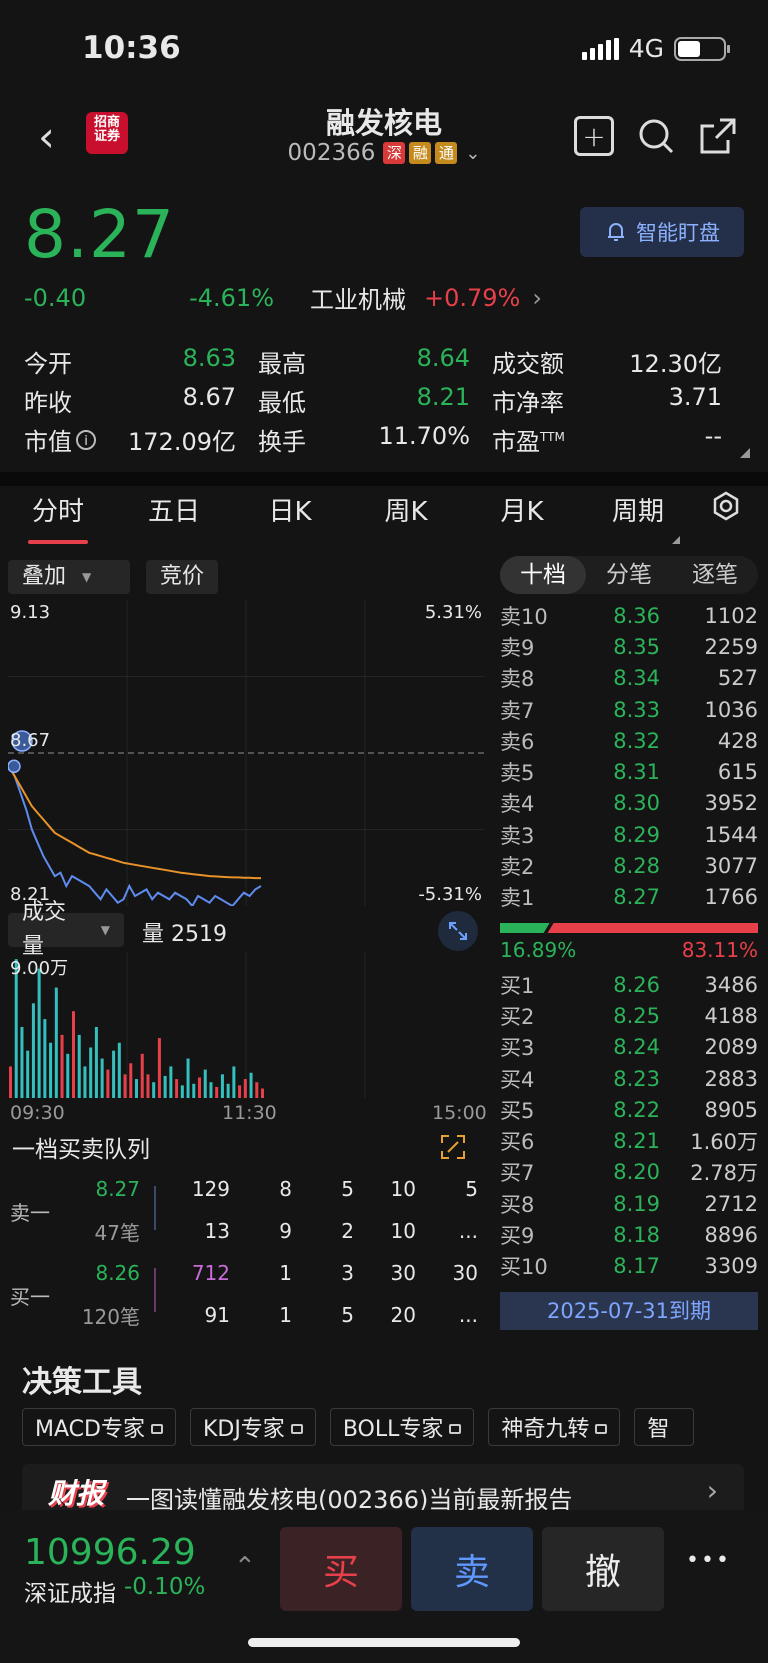 The height and width of the screenshot is (1663, 768). I want to click on overlay-dropdown: 叠加 ▼, so click(69, 577).